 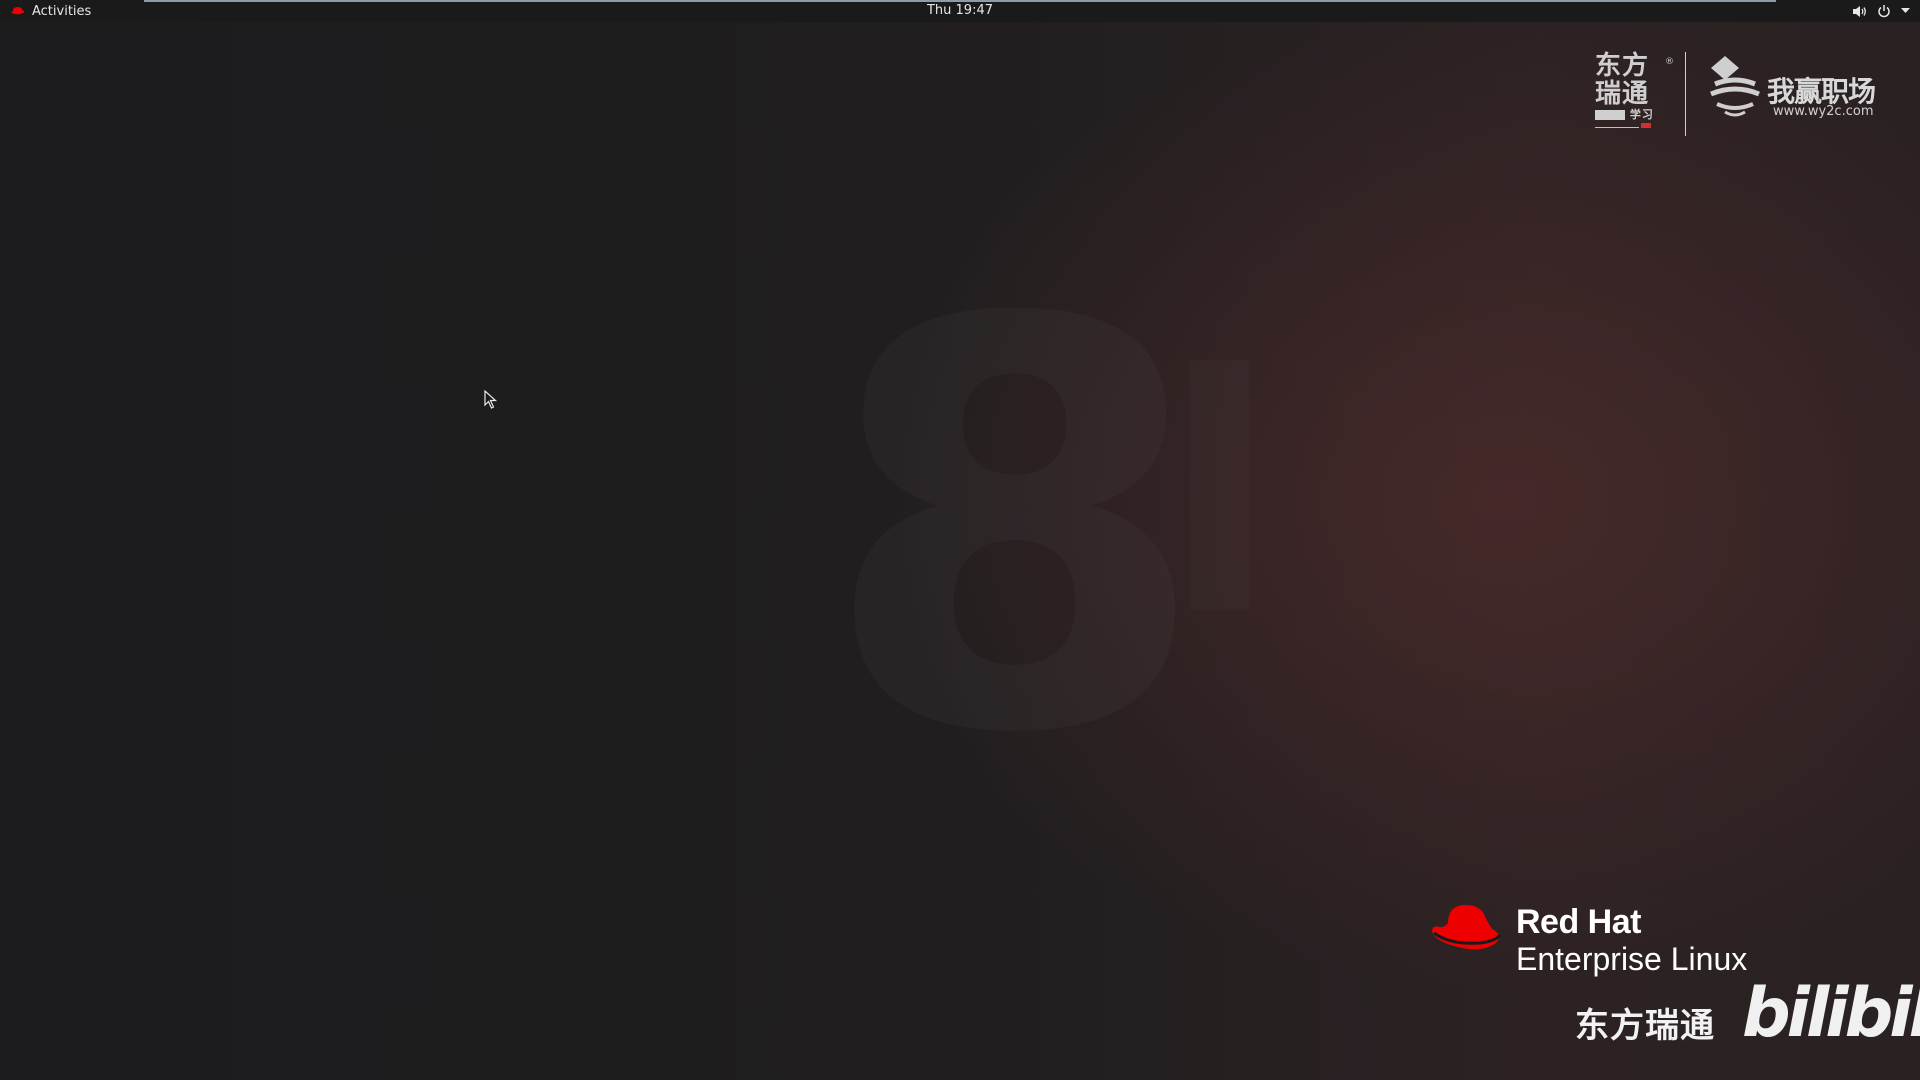 I want to click on rhel-title: Red Hat, so click(x=1578, y=922).